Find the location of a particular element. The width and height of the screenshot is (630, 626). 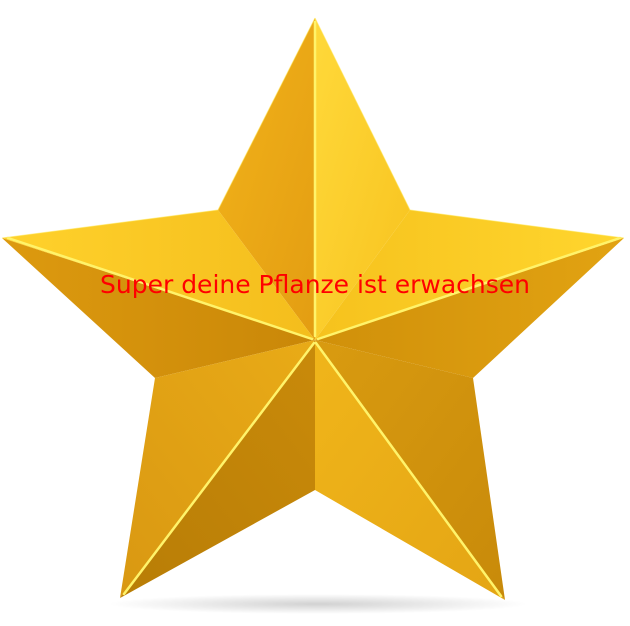

success-message: Super deine Pflanze ist erwachsen is located at coordinates (315, 284).